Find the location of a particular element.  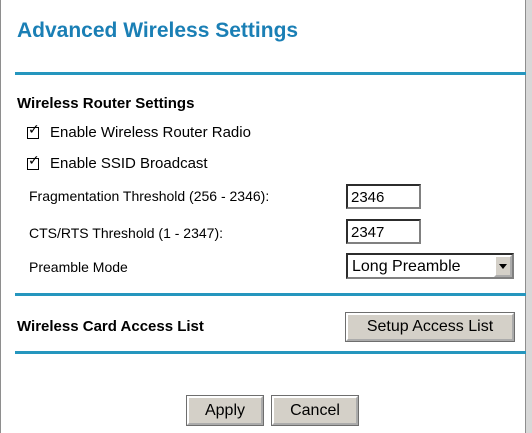

access-list-heading: Wireless Card Access List is located at coordinates (110, 326).